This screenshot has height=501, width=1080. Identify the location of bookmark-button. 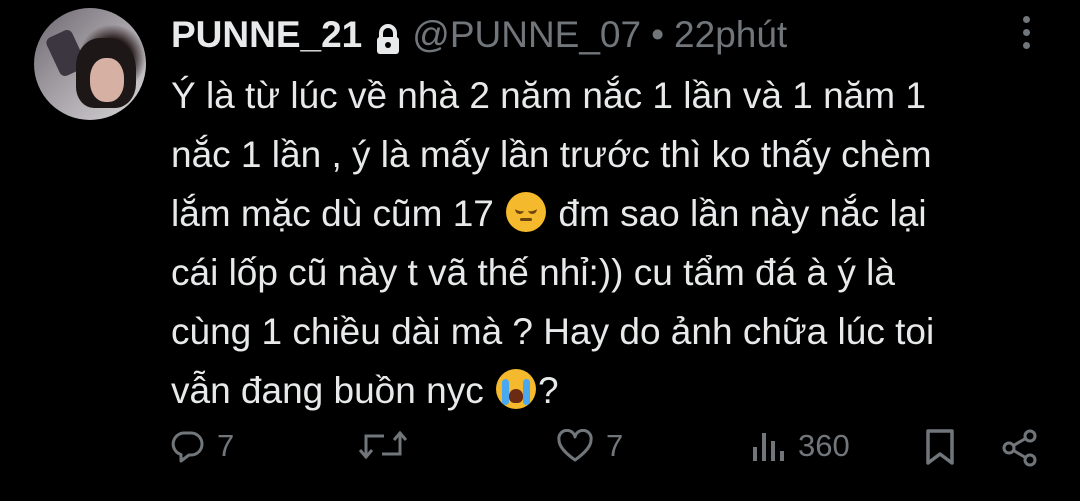
(940, 447).